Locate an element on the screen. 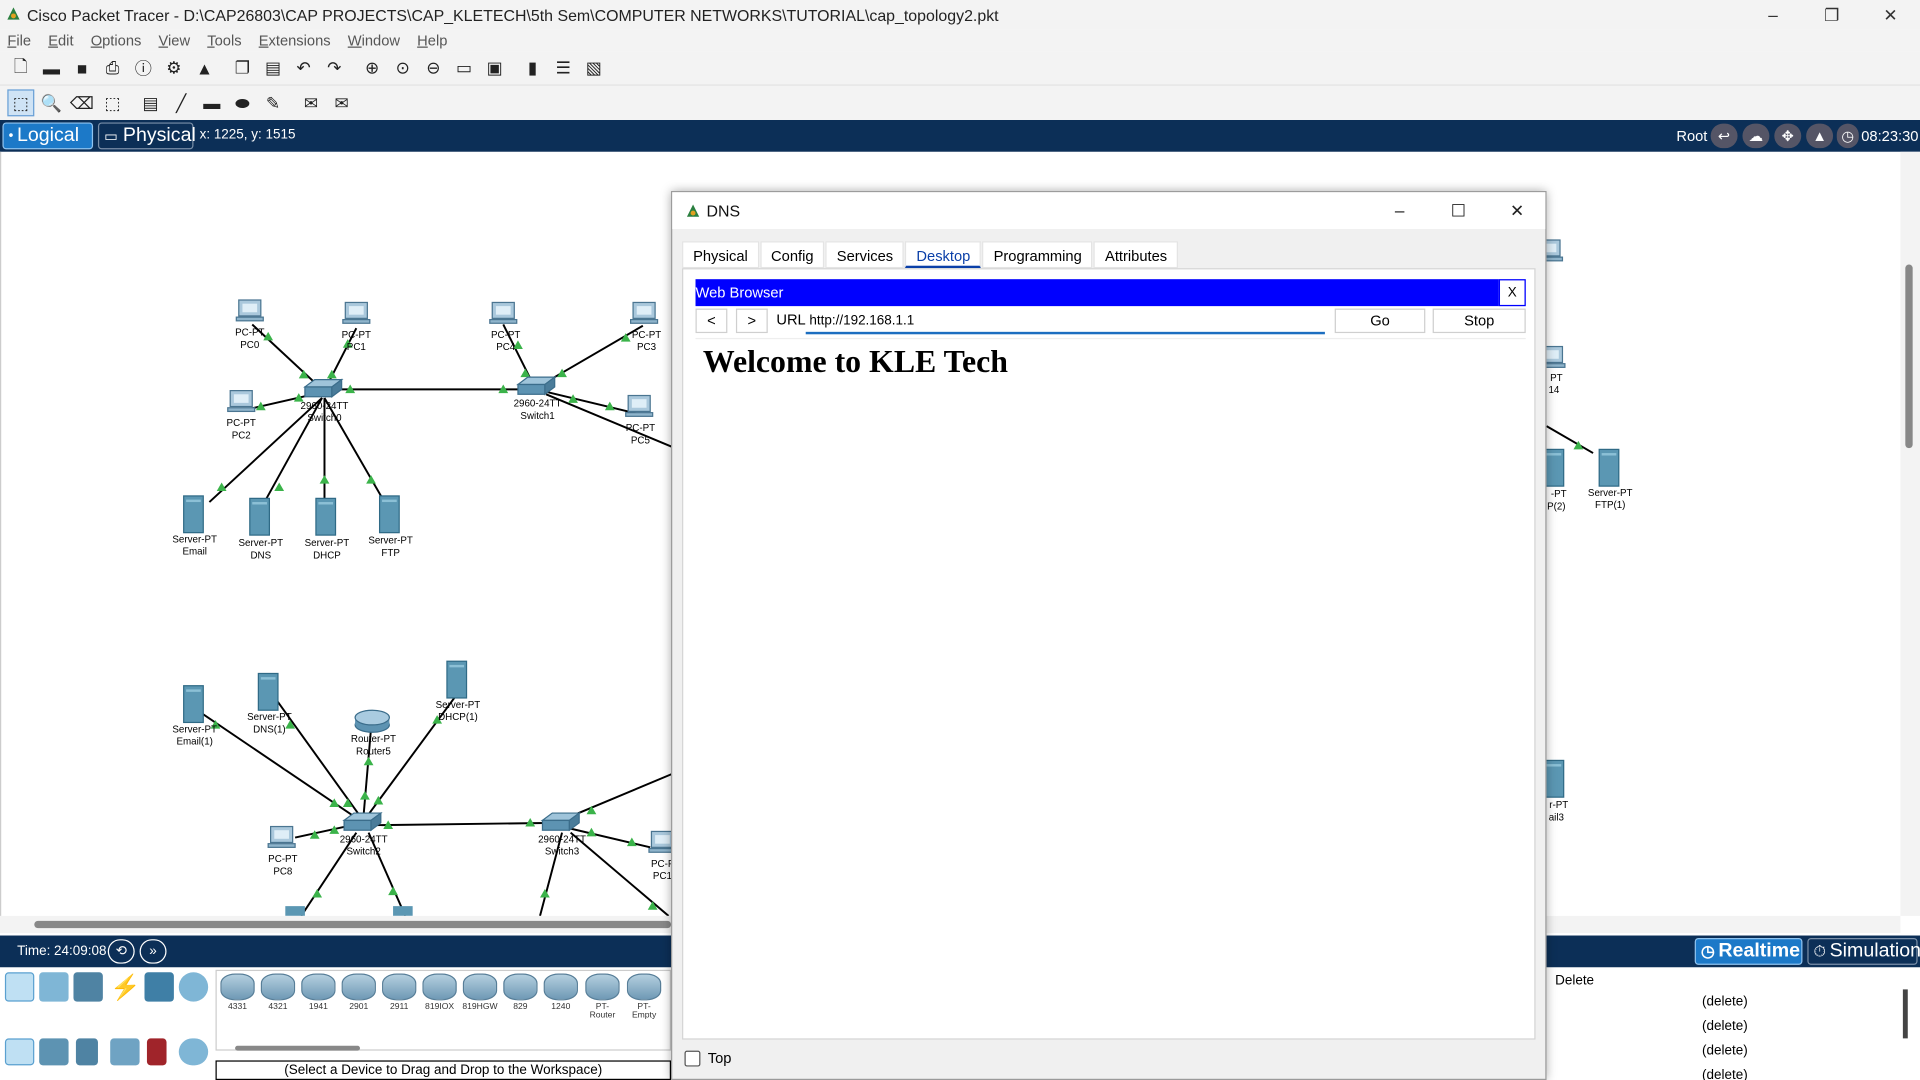  menu-file: File is located at coordinates (19, 40).